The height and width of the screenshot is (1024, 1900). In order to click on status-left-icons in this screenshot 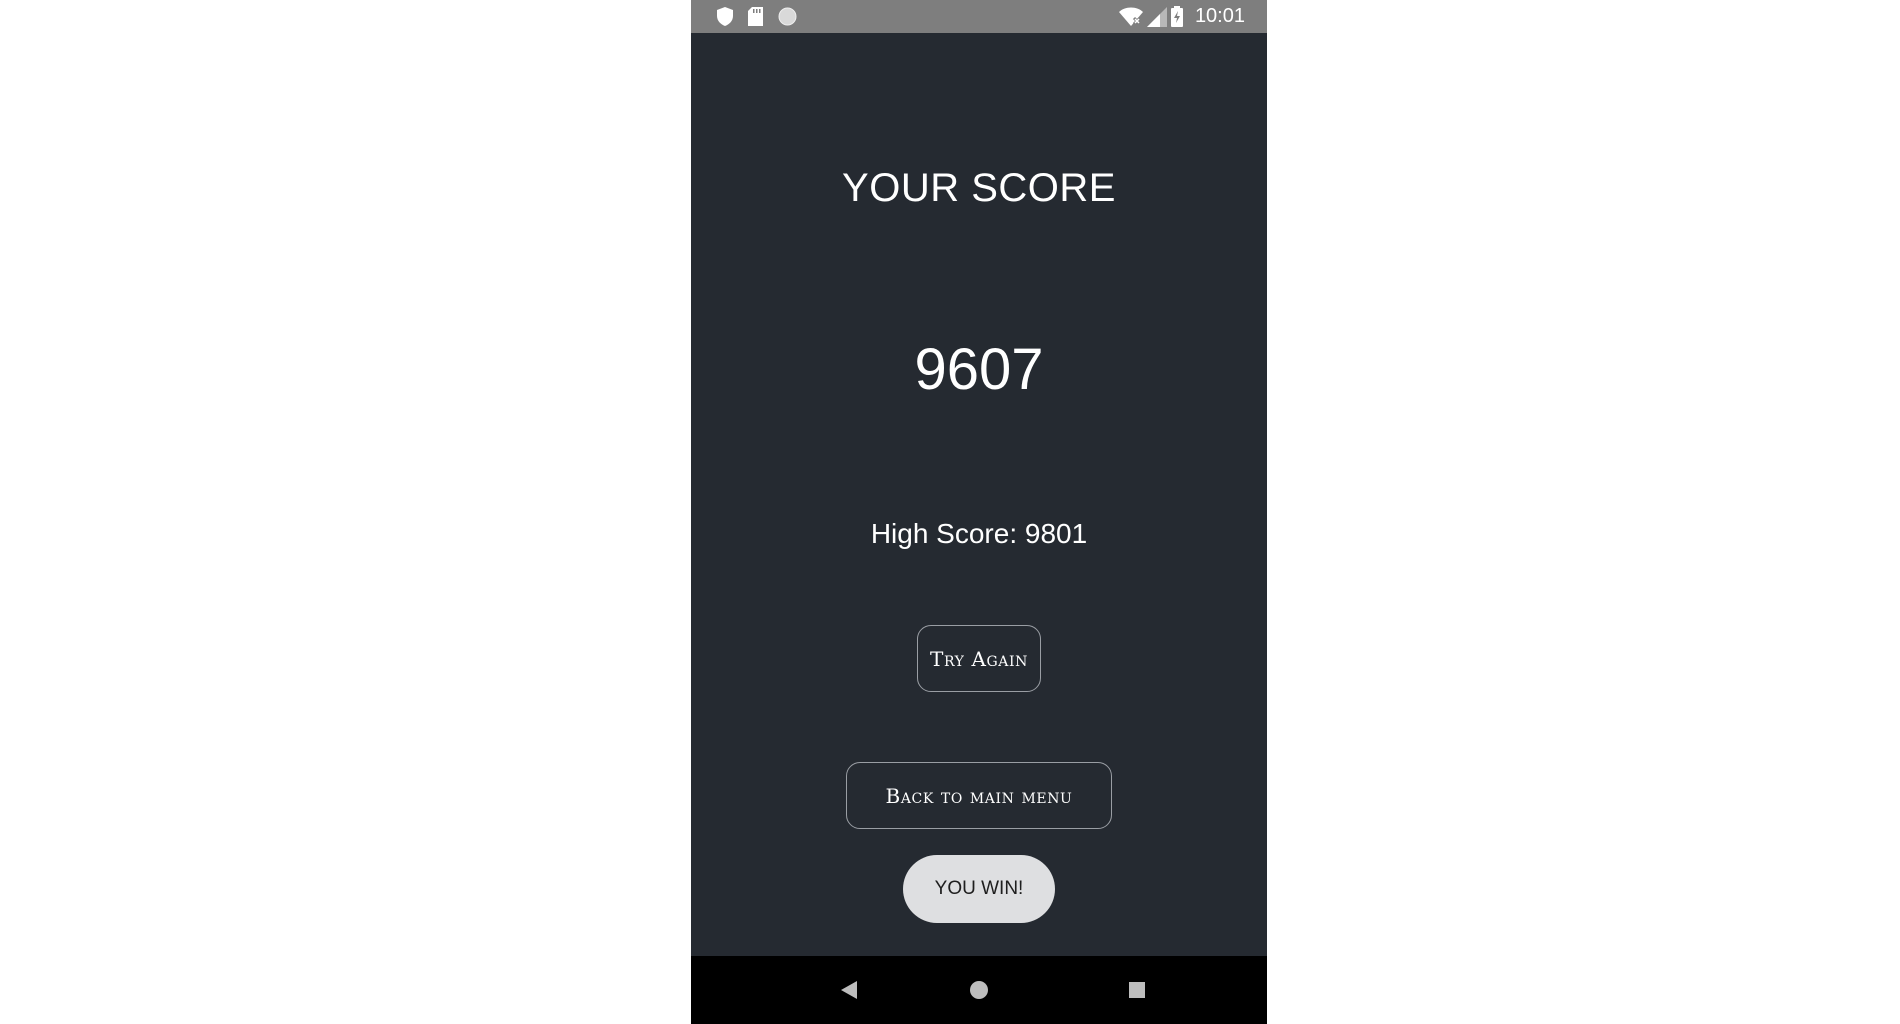, I will do `click(757, 16)`.